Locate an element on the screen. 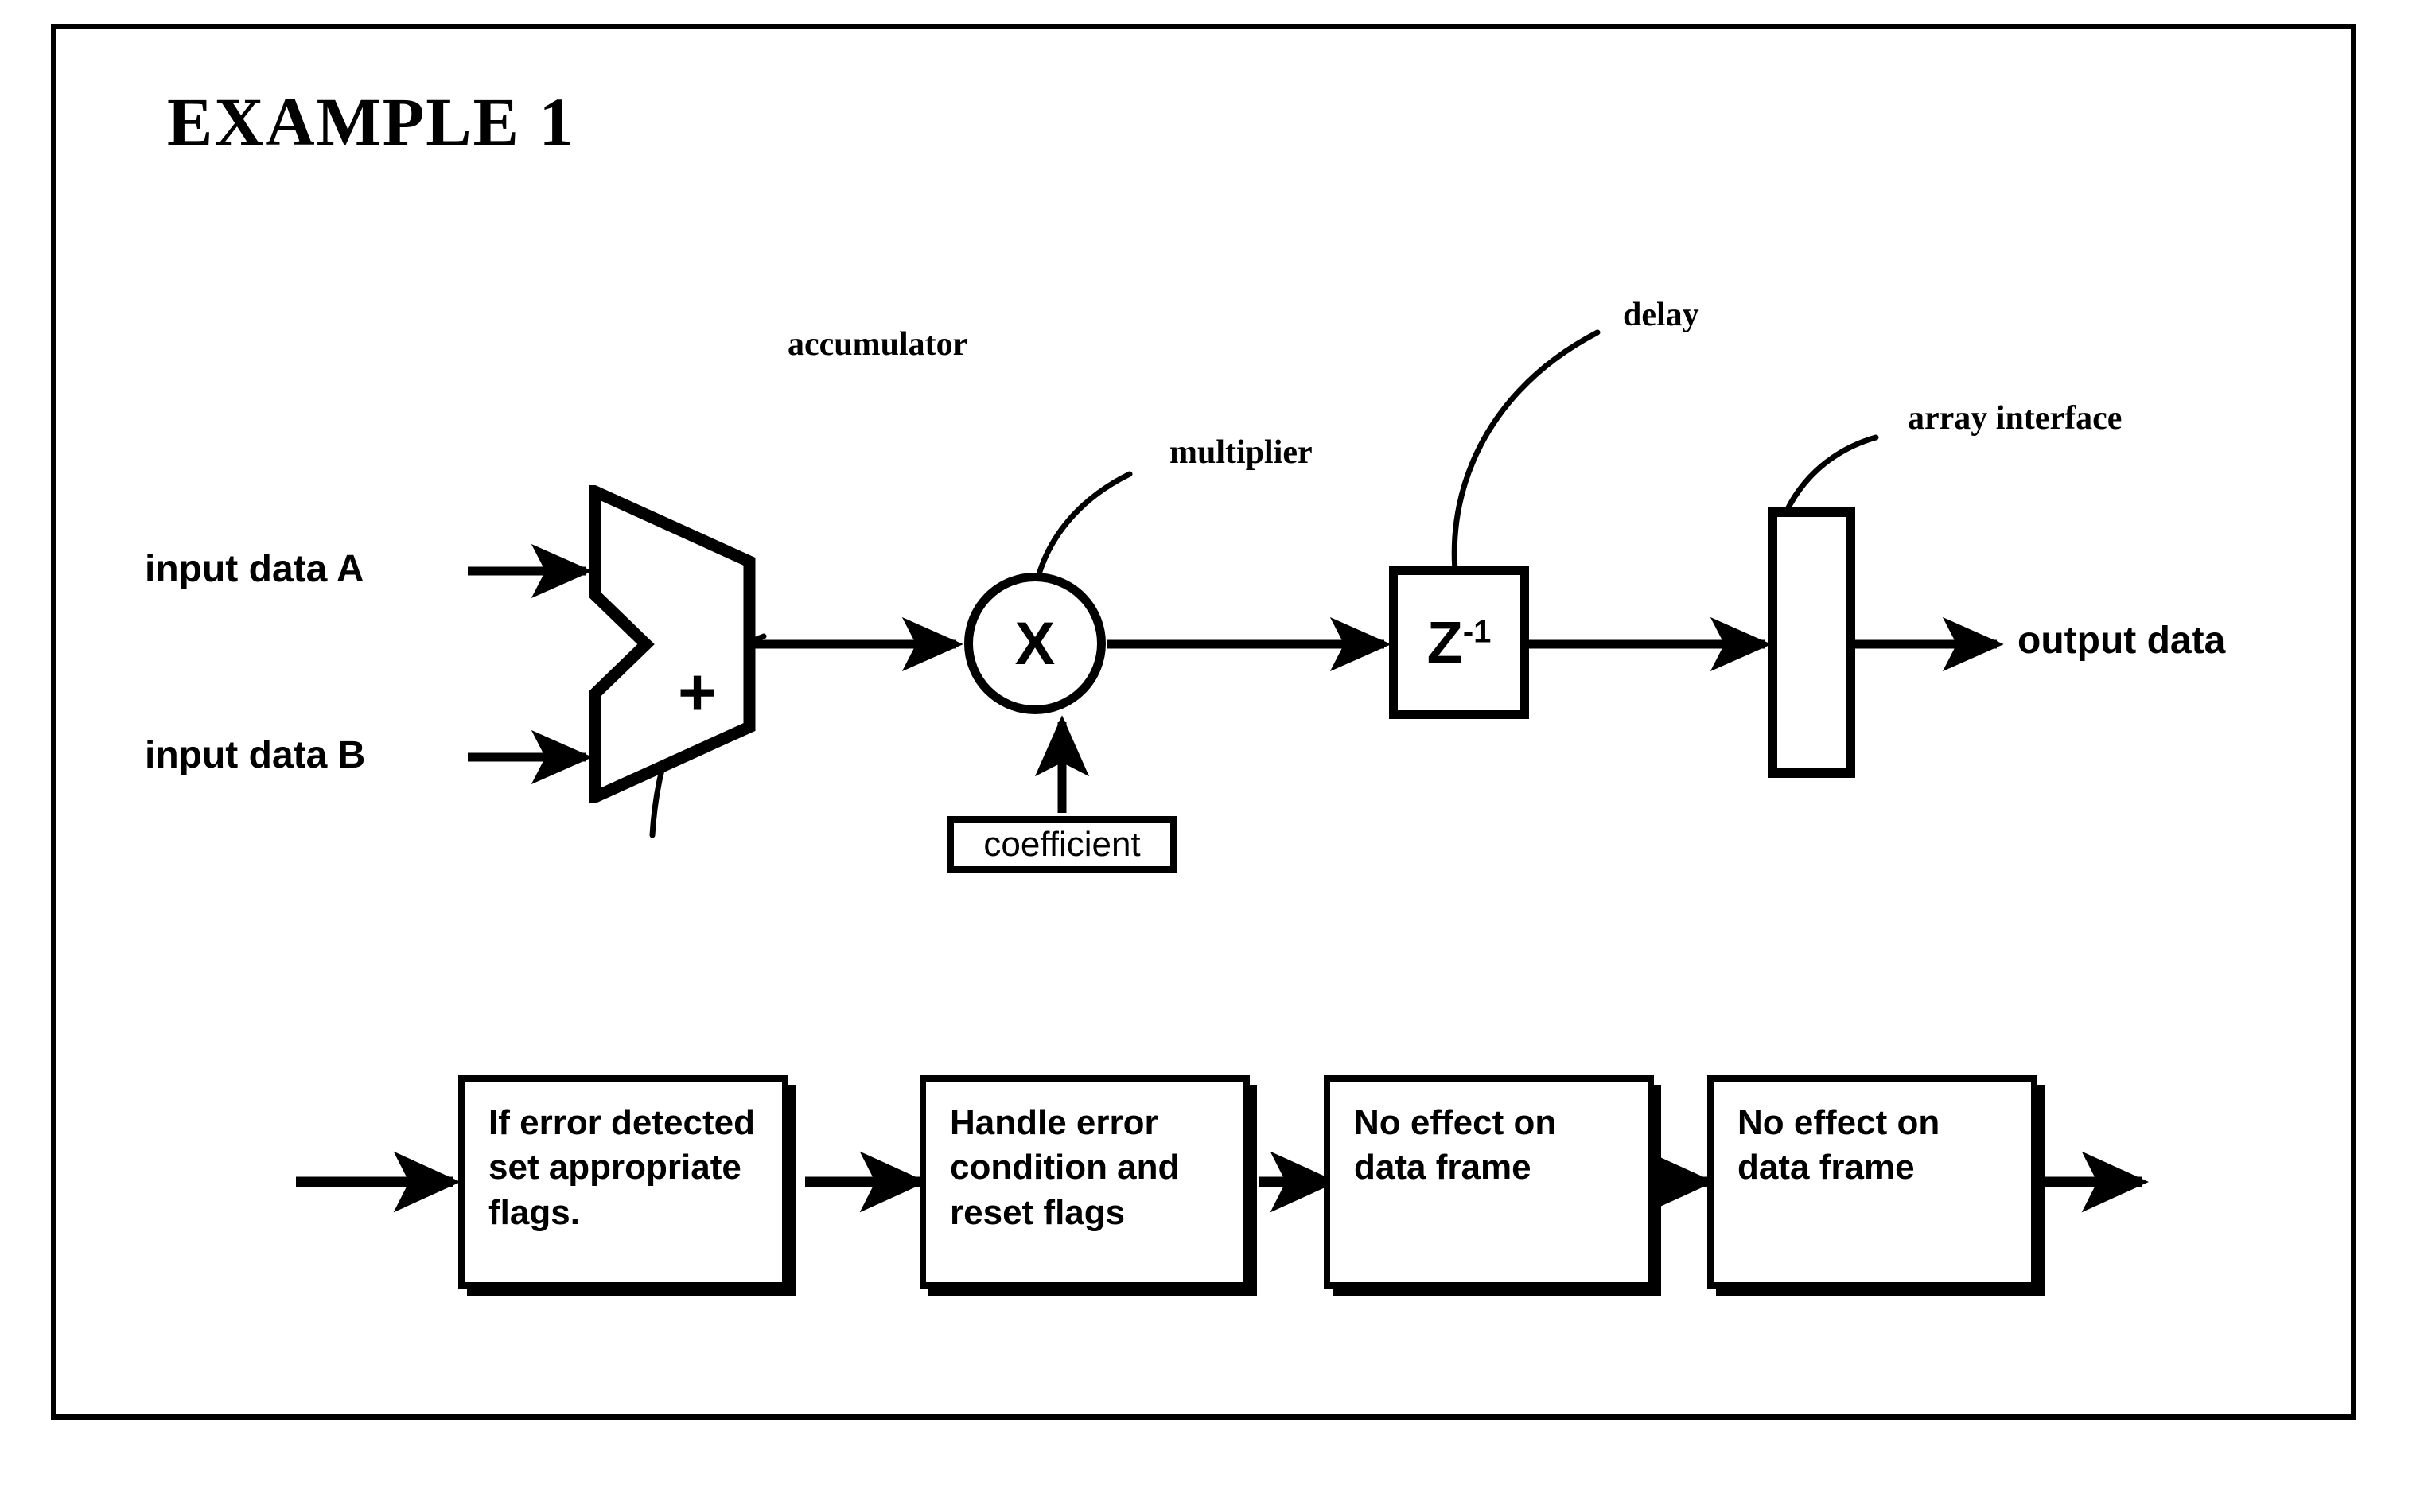 This screenshot has height=1512, width=2428. delay-z-glyph: Z-1 is located at coordinates (1460, 643).